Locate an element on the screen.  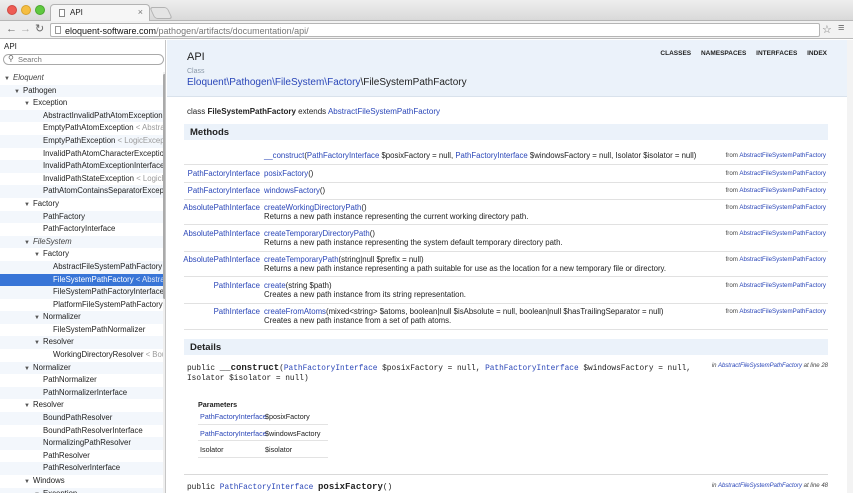
browser-tab: API × is located at coordinates (100, 12).